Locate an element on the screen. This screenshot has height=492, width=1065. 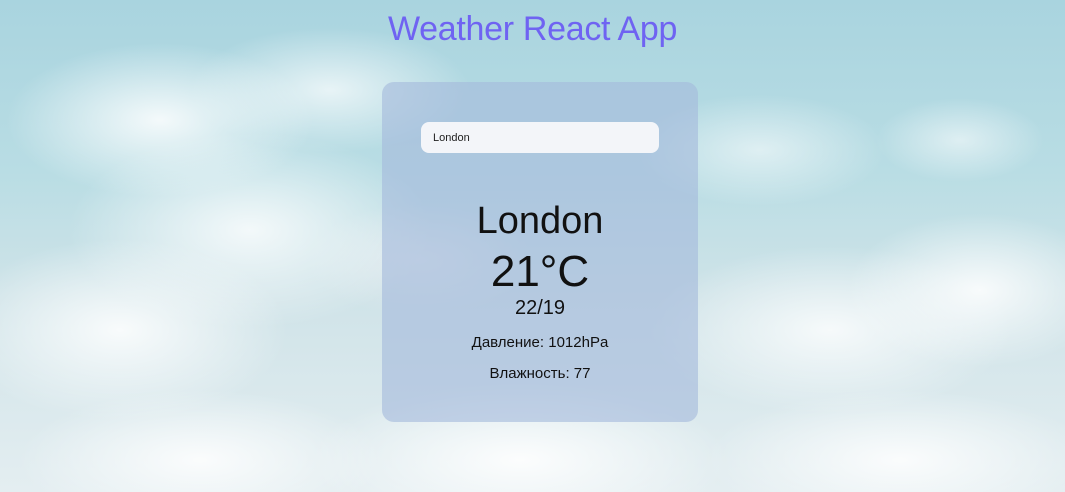
pressure-label: Давление: is located at coordinates (508, 342).